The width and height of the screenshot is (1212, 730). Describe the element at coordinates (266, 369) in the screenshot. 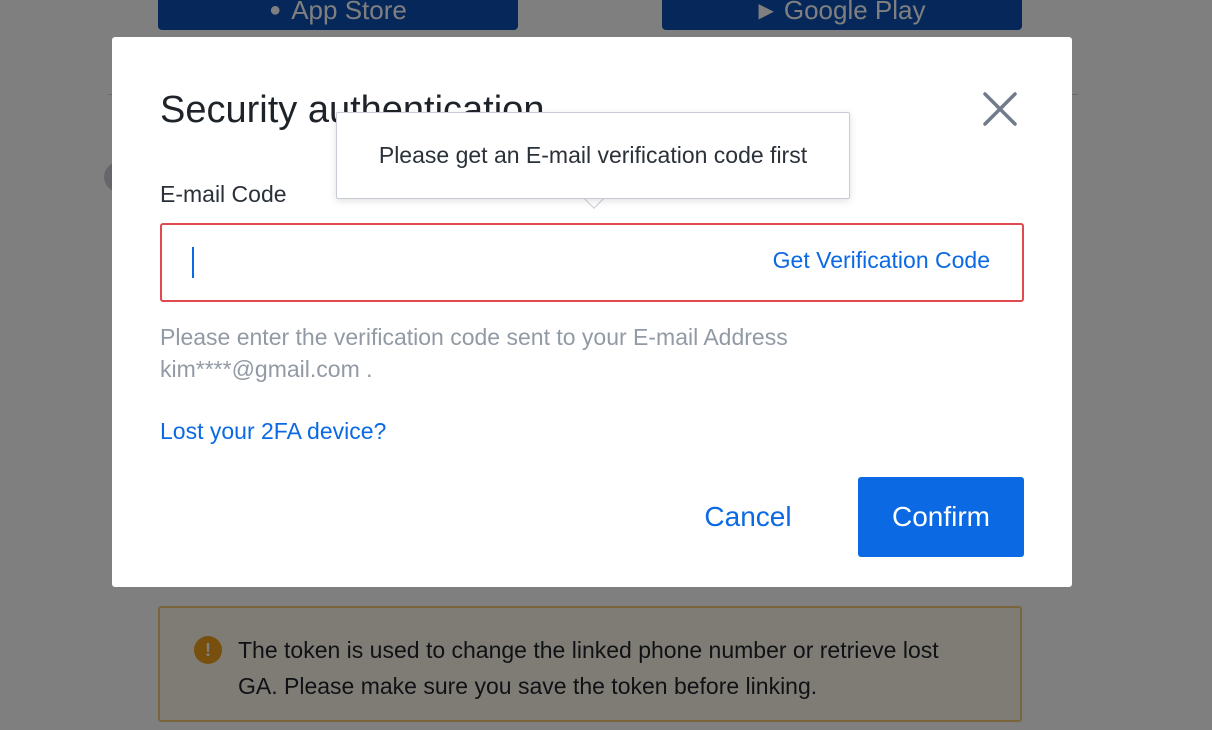

I see `hint-line-2: kim****@gmail.com .` at that location.